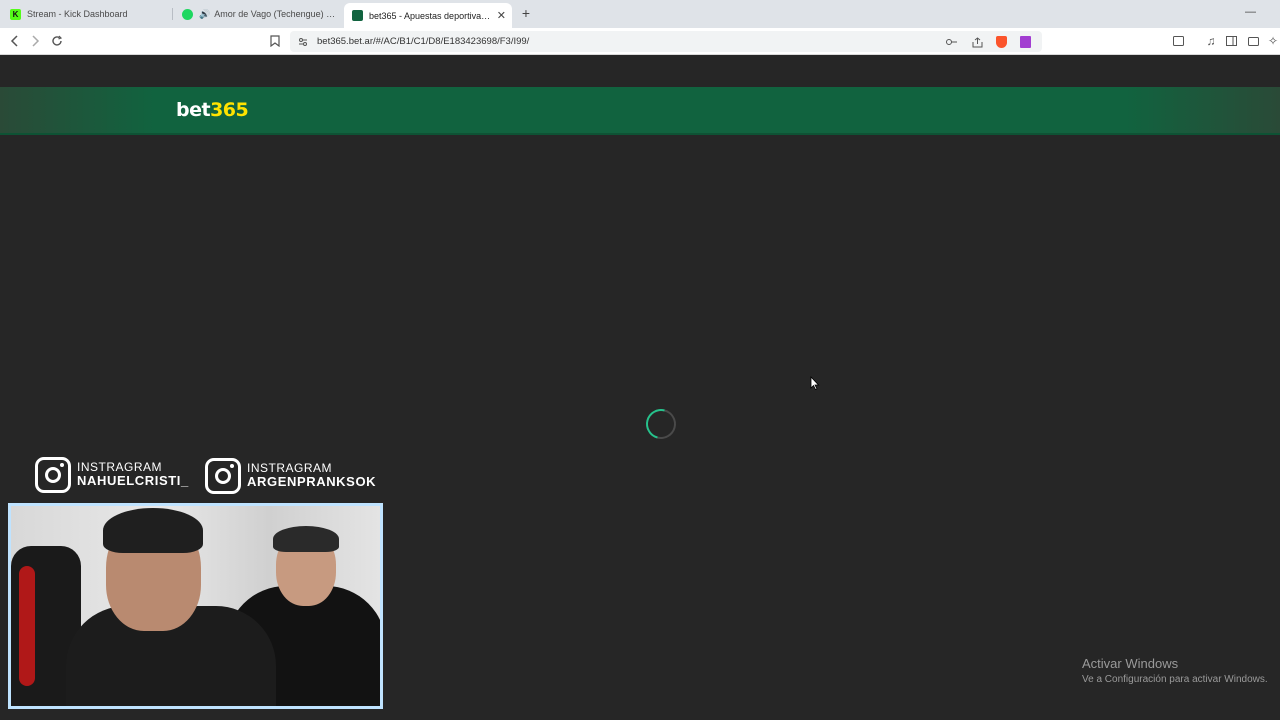  I want to click on tab-kick: K Stream - Kick Dashboard, so click(86, 14).